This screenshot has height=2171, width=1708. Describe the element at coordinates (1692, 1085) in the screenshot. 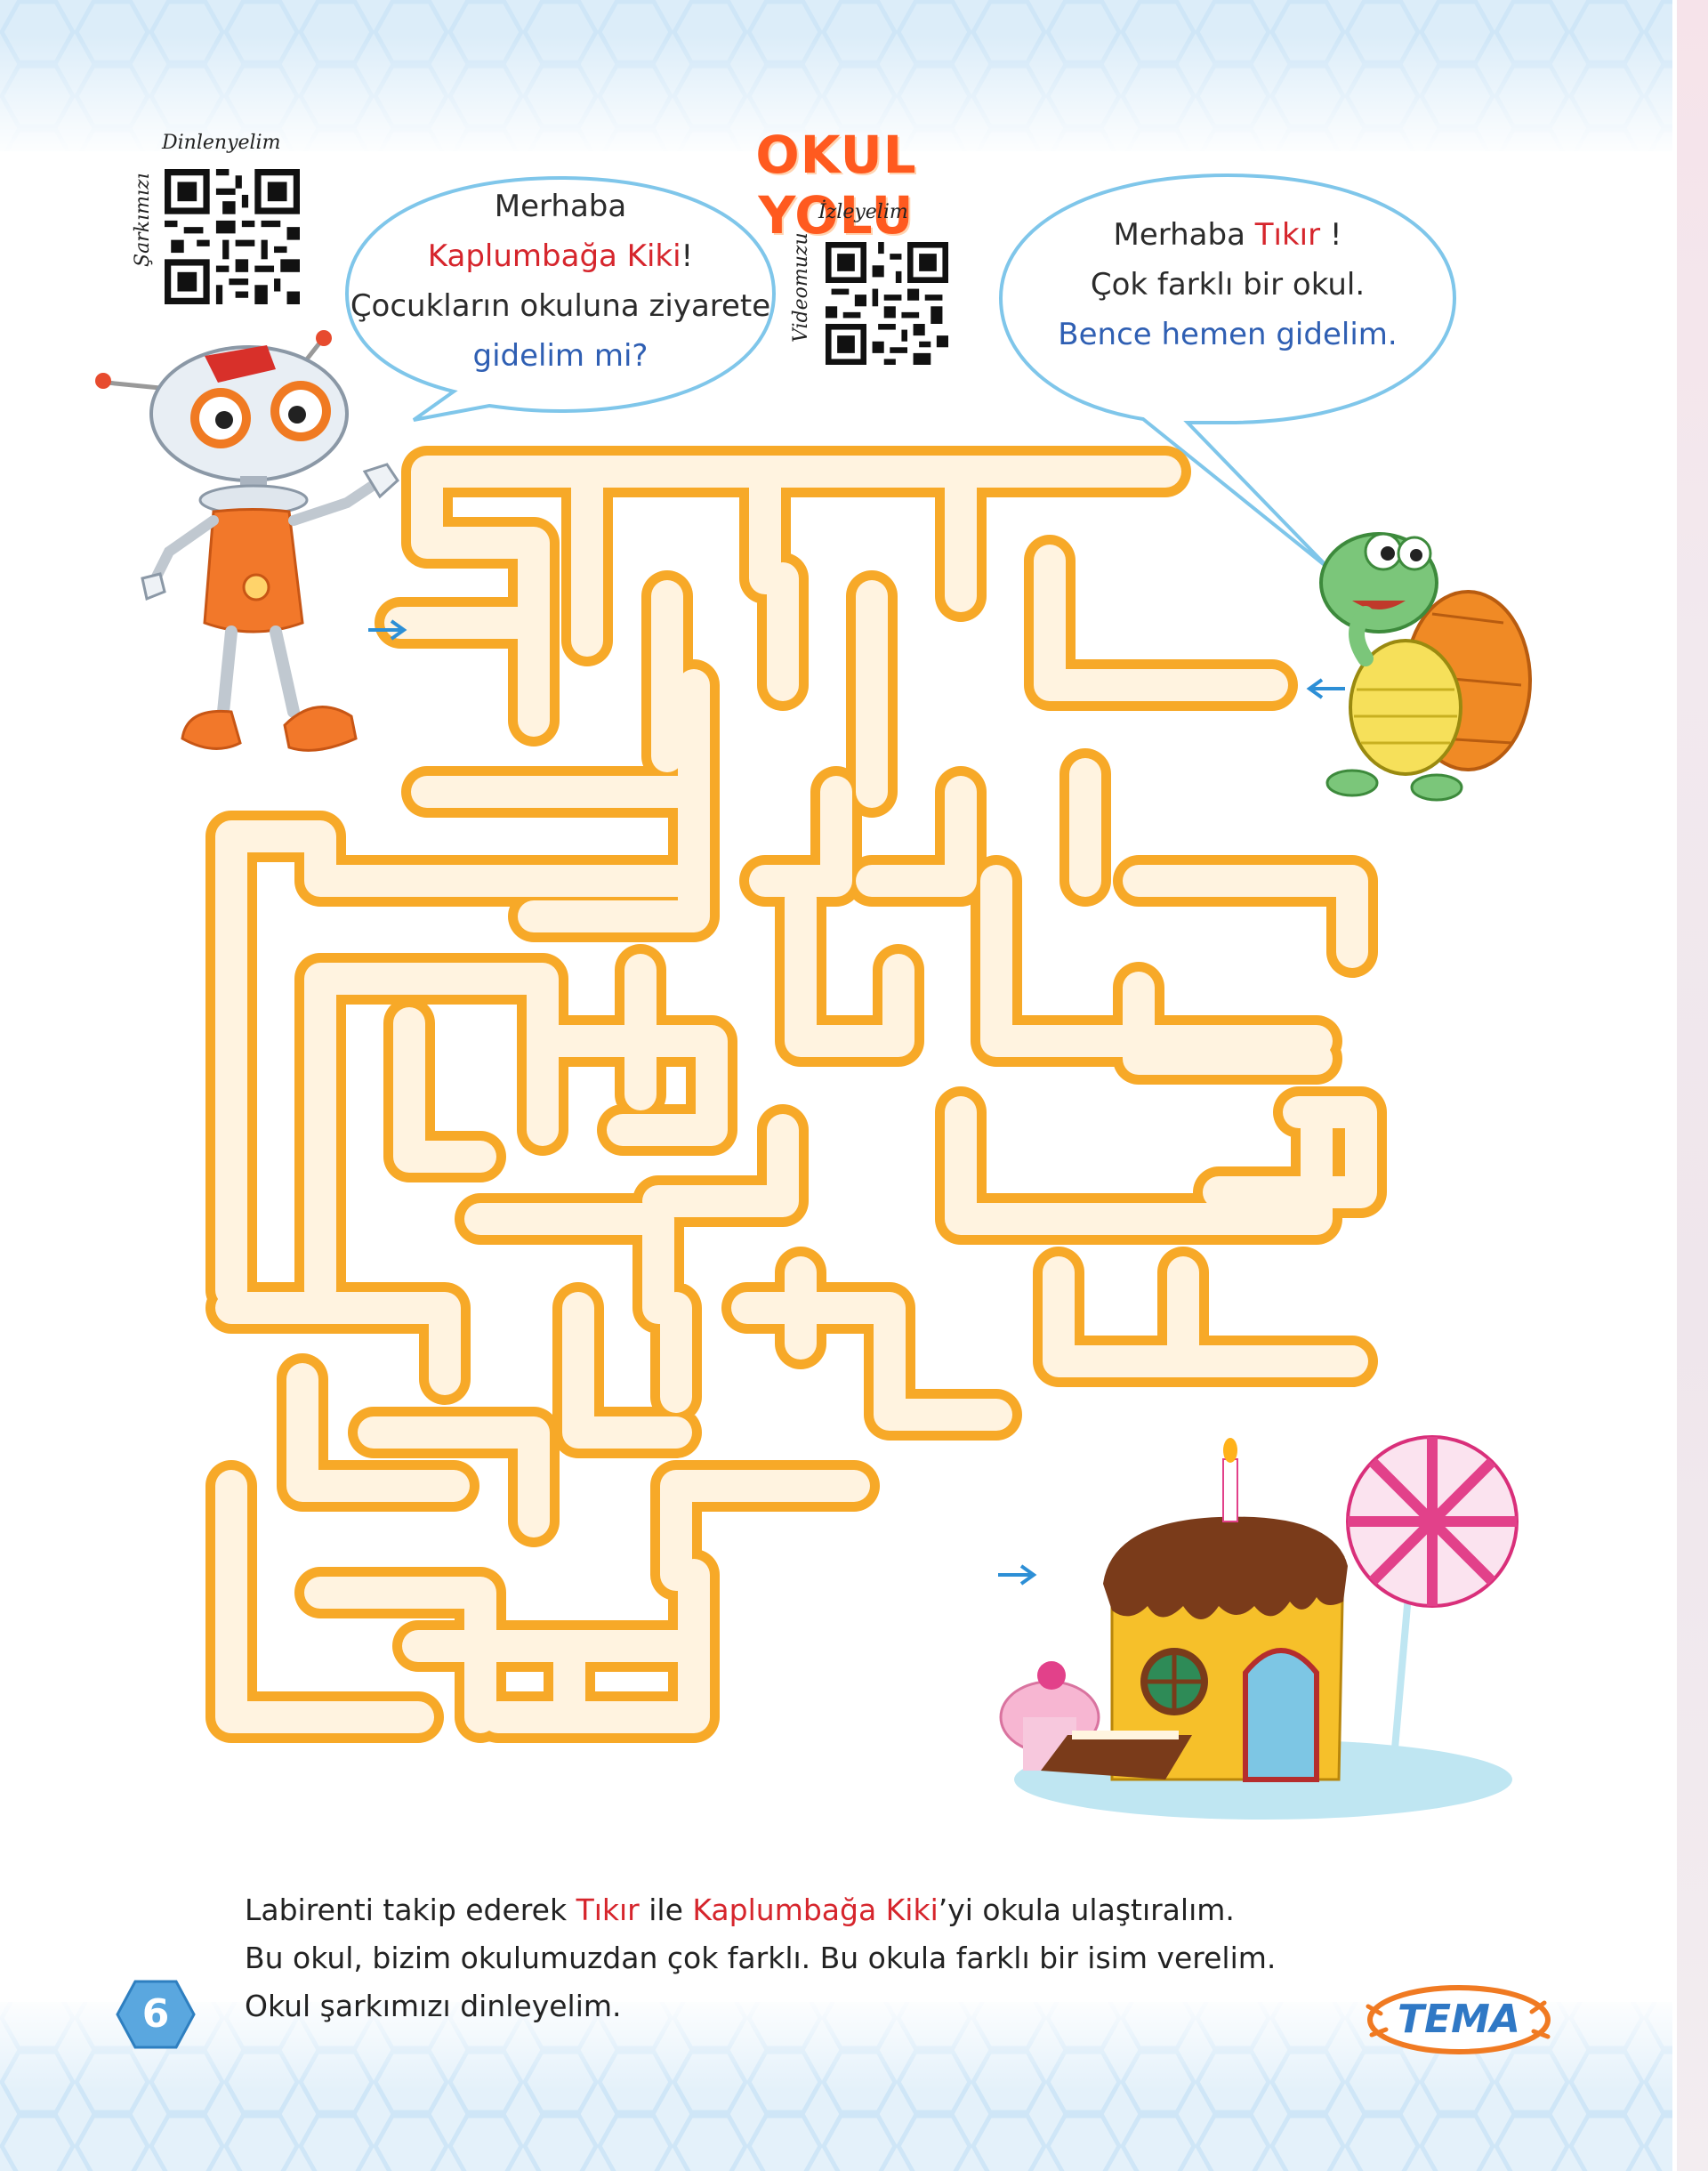

I see `page-edge` at that location.